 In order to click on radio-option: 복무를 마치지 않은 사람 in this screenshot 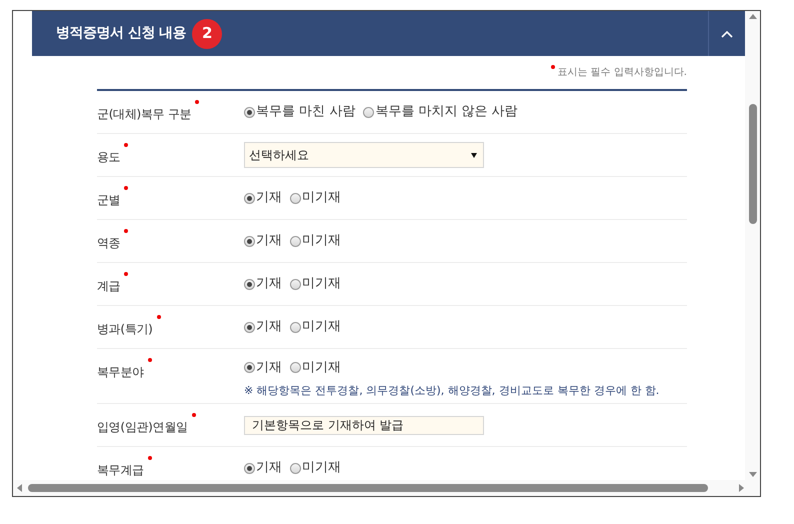, I will do `click(440, 112)`.